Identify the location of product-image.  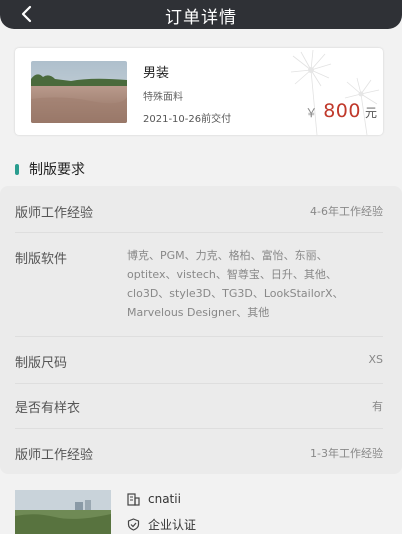
(79, 92).